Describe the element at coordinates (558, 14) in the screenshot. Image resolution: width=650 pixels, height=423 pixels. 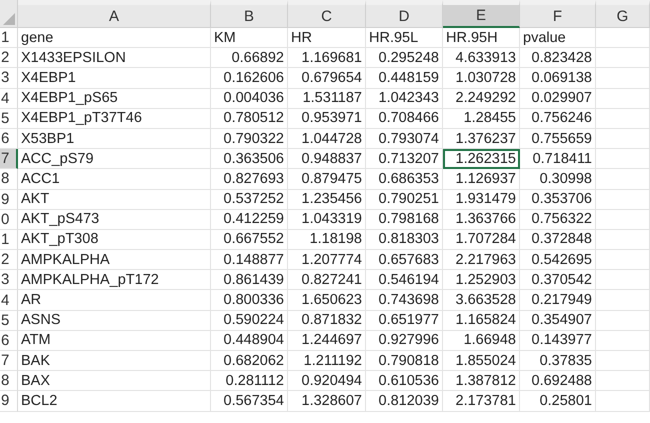
I see `column-header: F` at that location.